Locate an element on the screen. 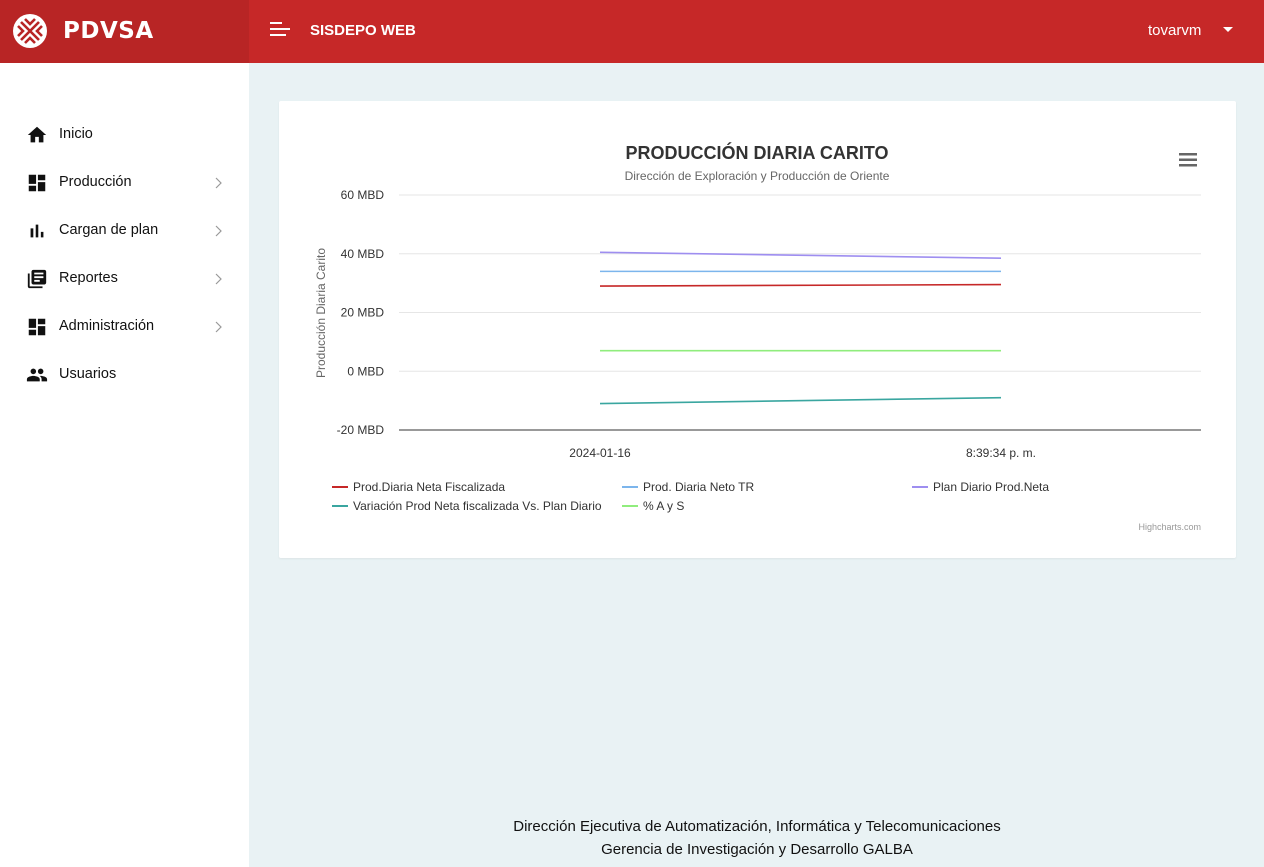 The height and width of the screenshot is (867, 1264). y-tick-label: 0 MBD is located at coordinates (365, 371).